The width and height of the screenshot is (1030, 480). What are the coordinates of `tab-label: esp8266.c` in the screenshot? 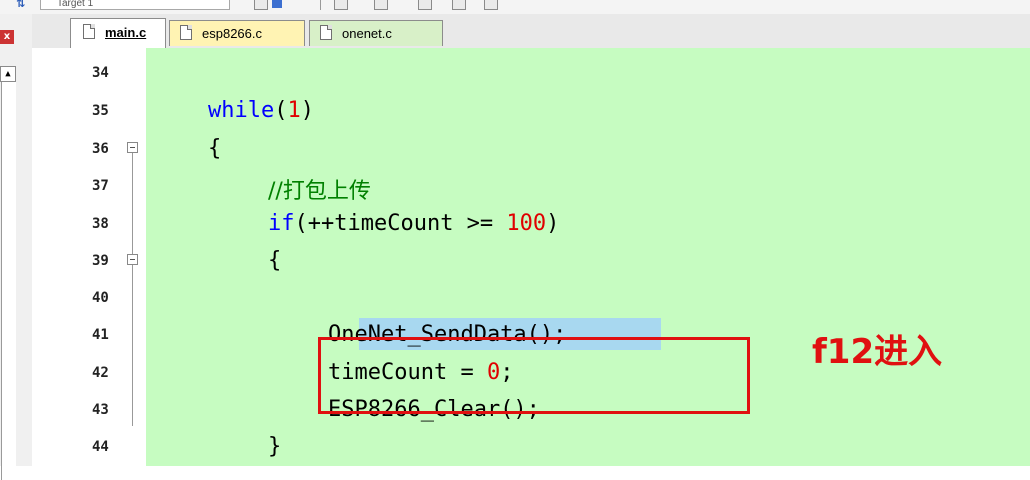 It's located at (232, 33).